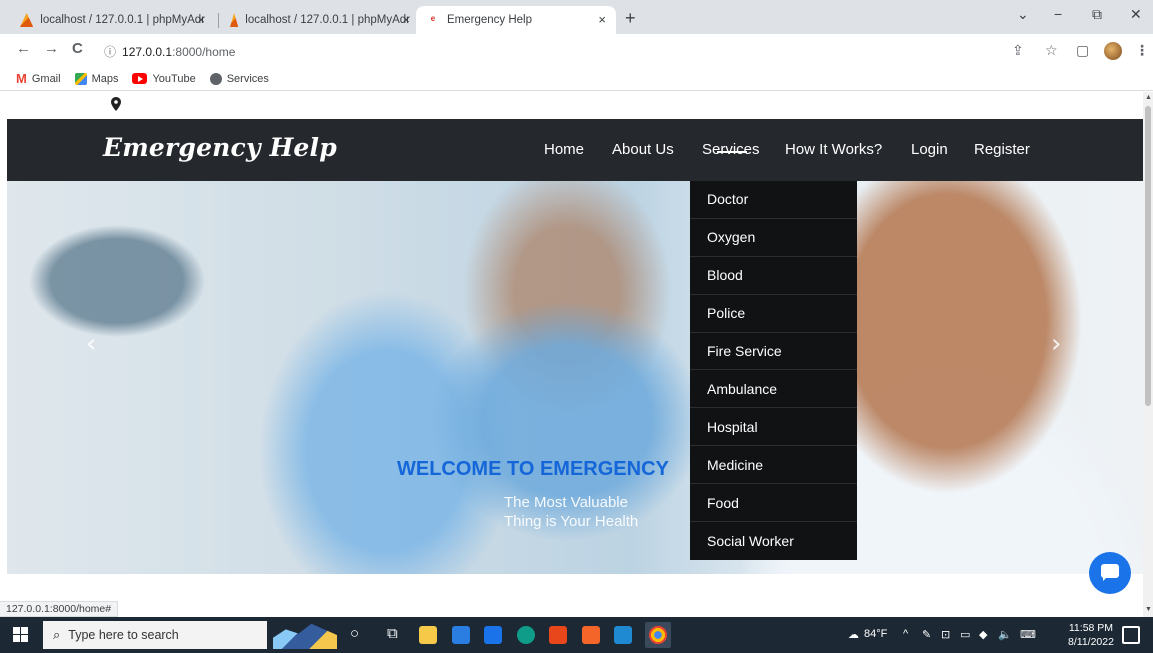  I want to click on dropdown-item-food: Food, so click(773, 503).